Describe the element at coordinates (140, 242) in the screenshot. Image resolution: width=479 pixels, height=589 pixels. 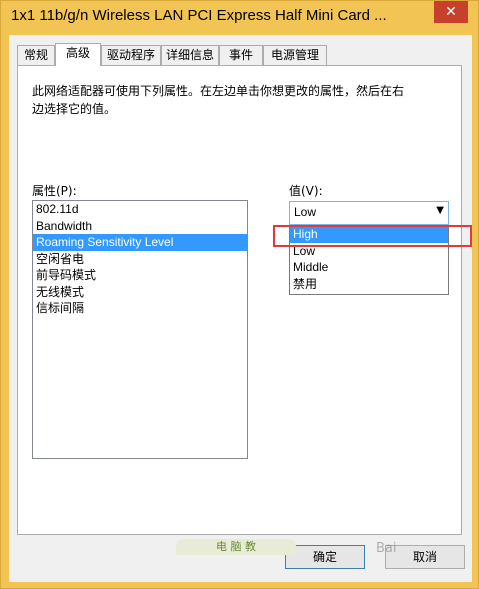
I see `property-item-selected: Roaming Sensitivity Level` at that location.